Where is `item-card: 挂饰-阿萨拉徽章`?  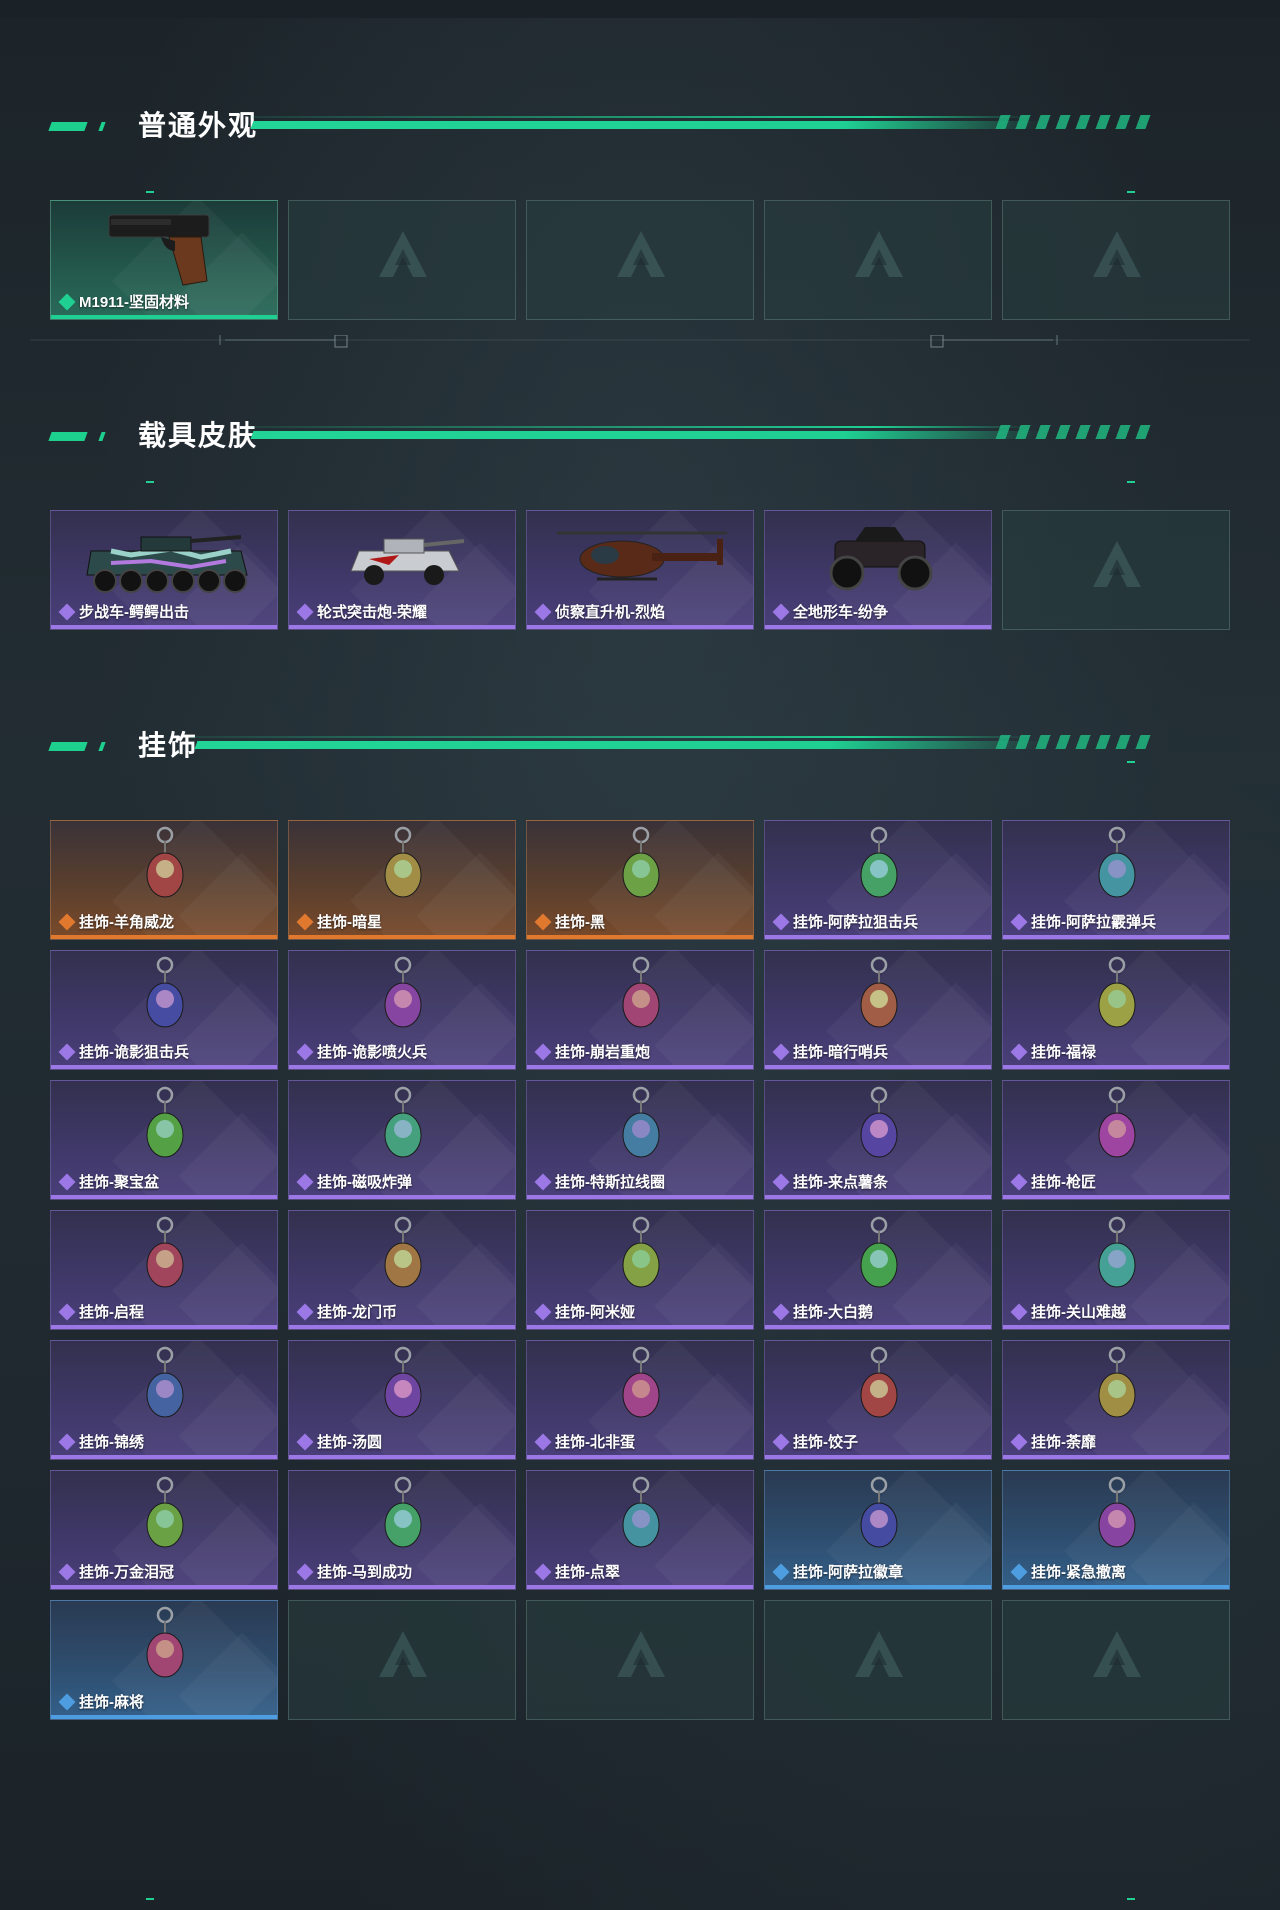 item-card: 挂饰-阿萨拉徽章 is located at coordinates (878, 1530).